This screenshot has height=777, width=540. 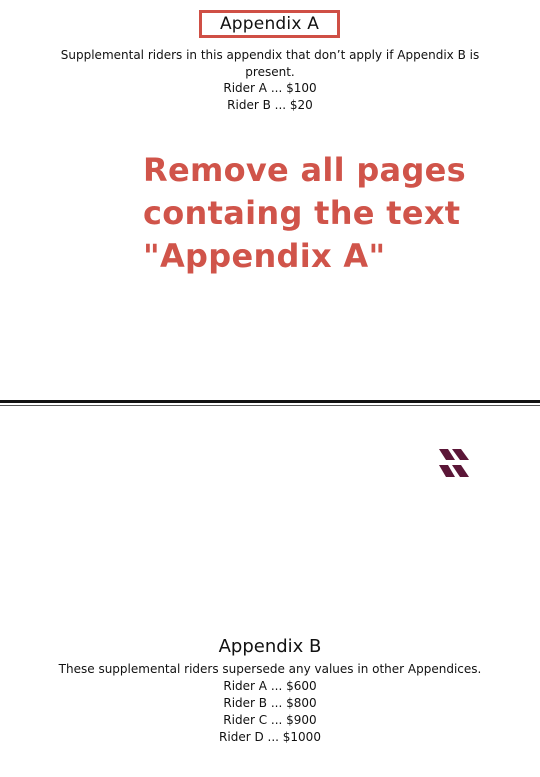 What do you see at coordinates (460, 454) in the screenshot?
I see `logo-shape-top-right` at bounding box center [460, 454].